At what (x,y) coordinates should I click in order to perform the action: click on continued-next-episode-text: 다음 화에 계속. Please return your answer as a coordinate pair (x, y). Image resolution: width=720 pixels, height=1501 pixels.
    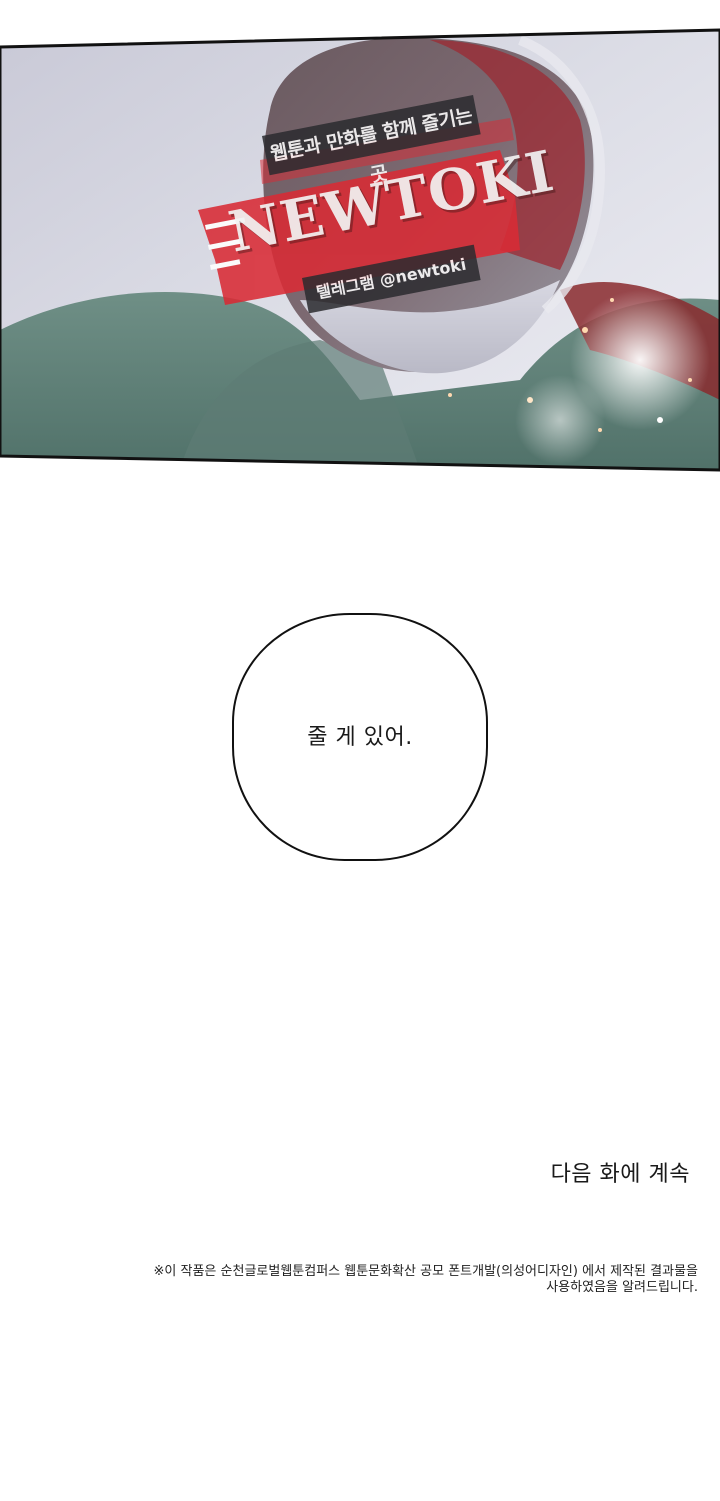
    Looking at the image, I should click on (620, 1174).